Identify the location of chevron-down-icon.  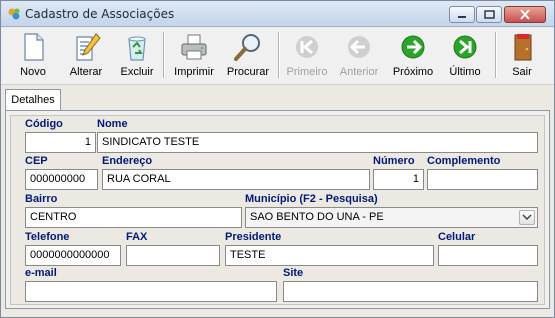
(527, 217).